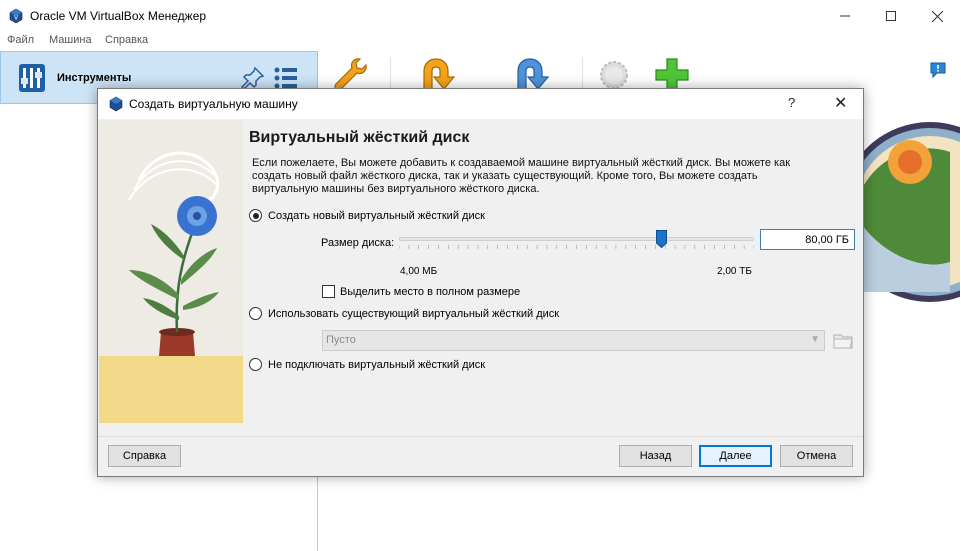  I want to click on preallocate-checkbox, so click(328, 291).